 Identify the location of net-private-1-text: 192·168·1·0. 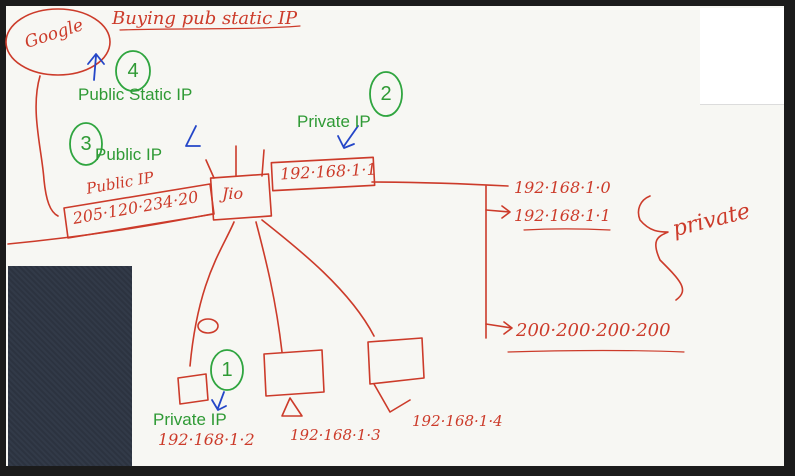
(562, 187).